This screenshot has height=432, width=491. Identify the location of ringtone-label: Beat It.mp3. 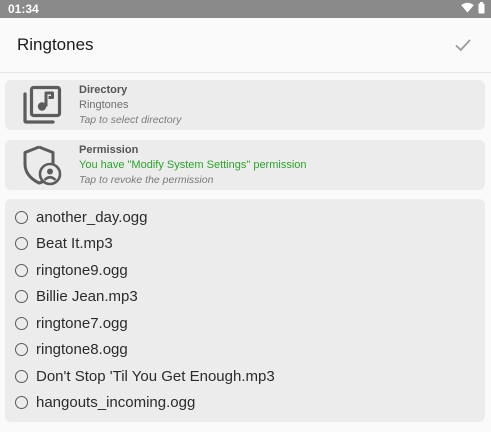
(74, 244).